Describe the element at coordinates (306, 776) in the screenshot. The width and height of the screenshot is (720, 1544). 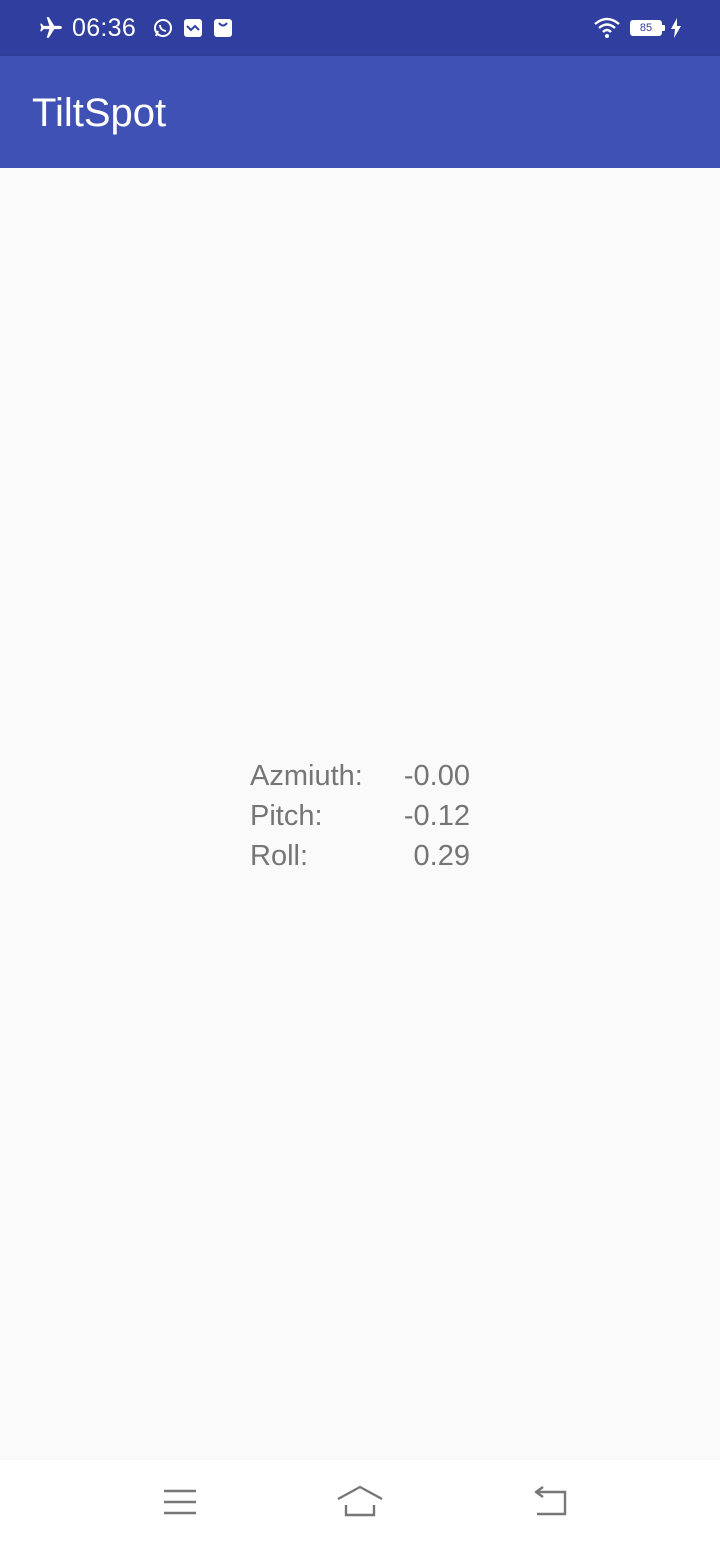
I see `azimuth-label: Azmiuth:` at that location.